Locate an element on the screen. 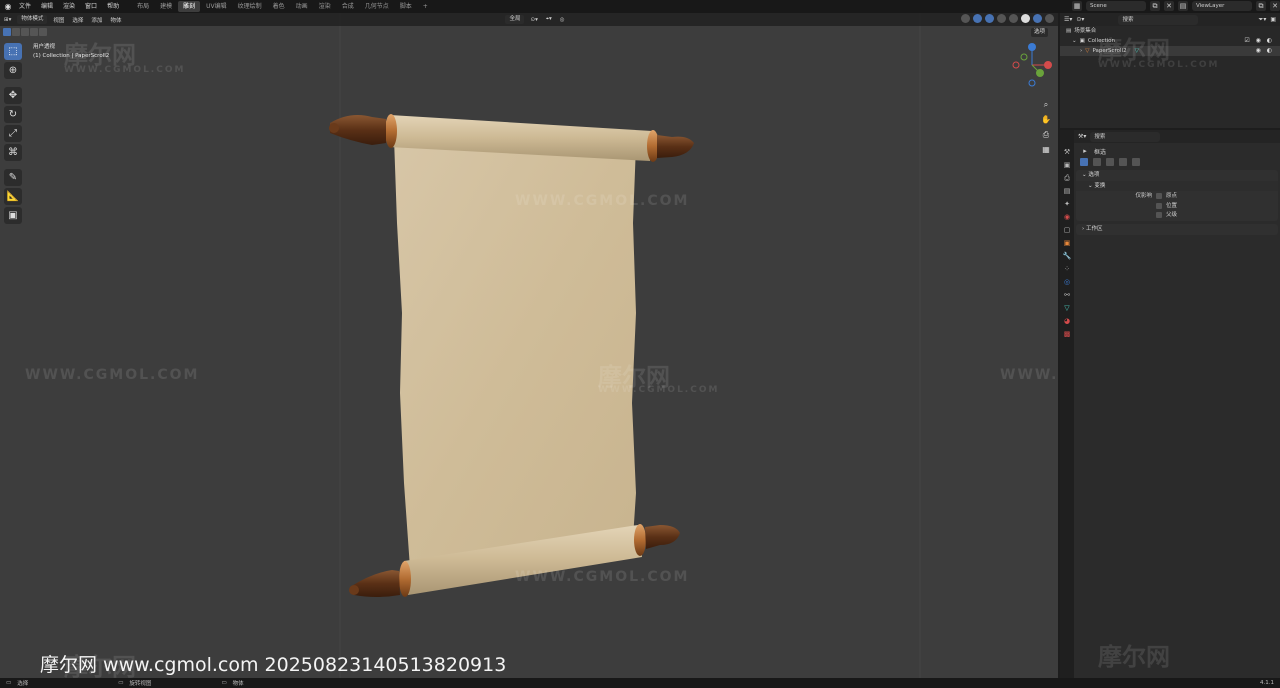 The width and height of the screenshot is (1280, 688). solid-shading-icon is located at coordinates (1025, 18).